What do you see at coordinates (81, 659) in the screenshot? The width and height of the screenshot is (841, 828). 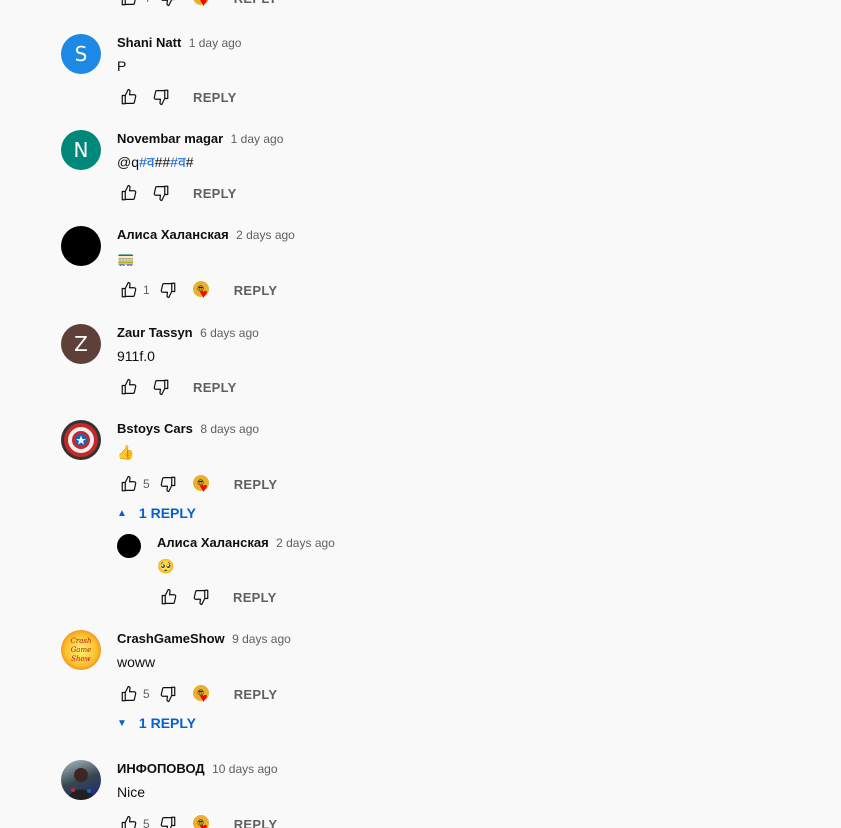 I see `svg-text: Show` at bounding box center [81, 659].